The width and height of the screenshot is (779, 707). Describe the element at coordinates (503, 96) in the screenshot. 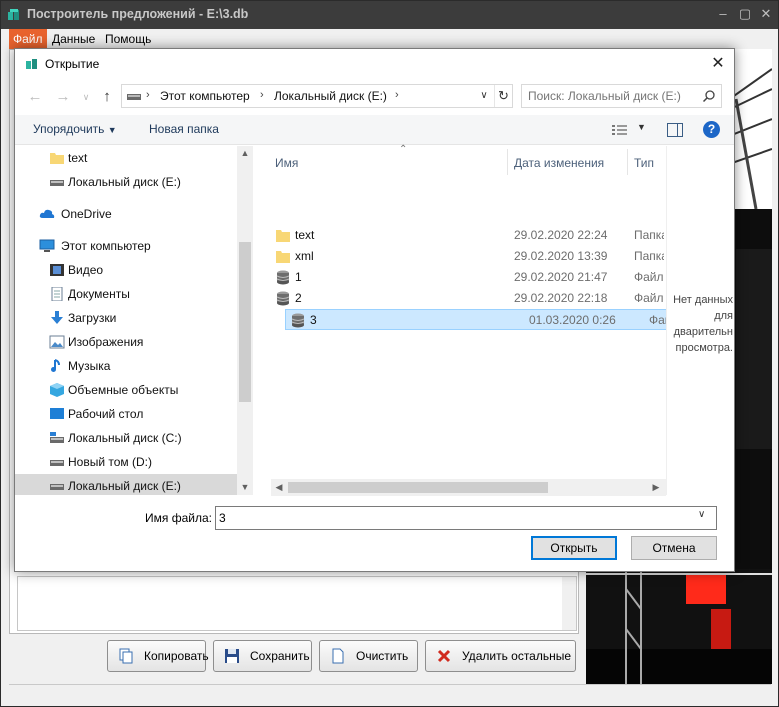

I see `refresh-icon: ↻` at that location.